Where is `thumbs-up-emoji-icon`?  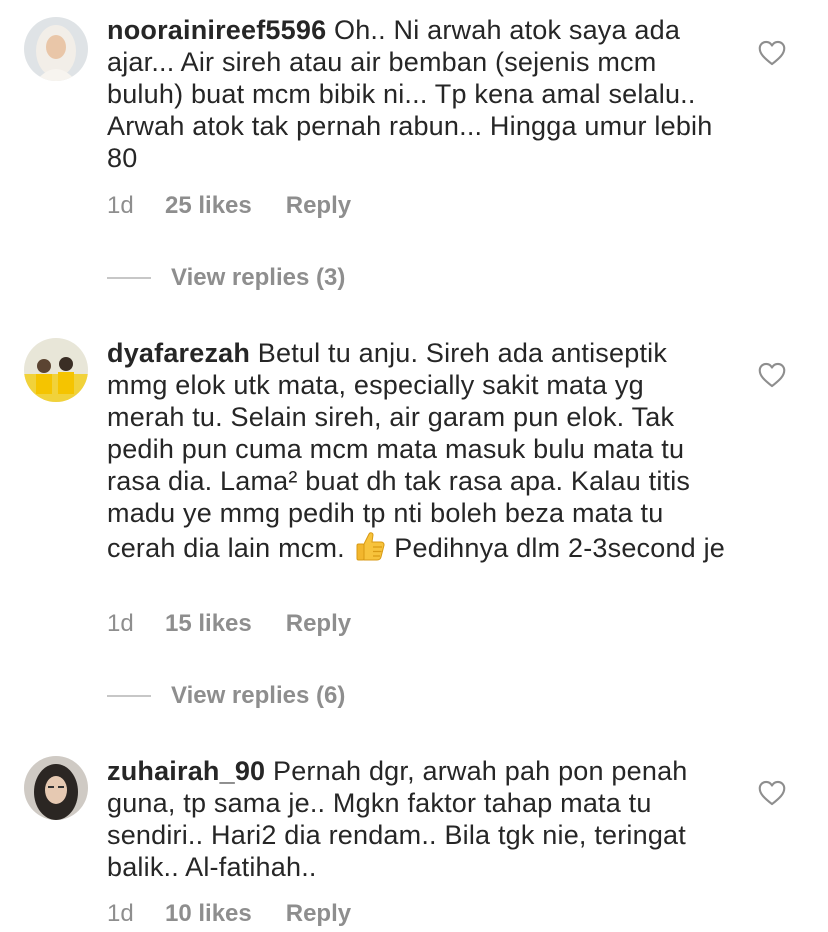
thumbs-up-emoji-icon is located at coordinates (370, 546).